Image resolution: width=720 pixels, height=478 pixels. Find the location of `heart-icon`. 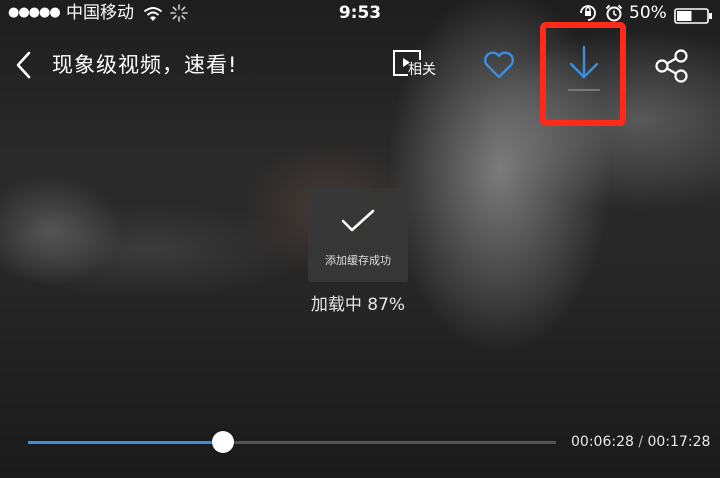

heart-icon is located at coordinates (499, 65).